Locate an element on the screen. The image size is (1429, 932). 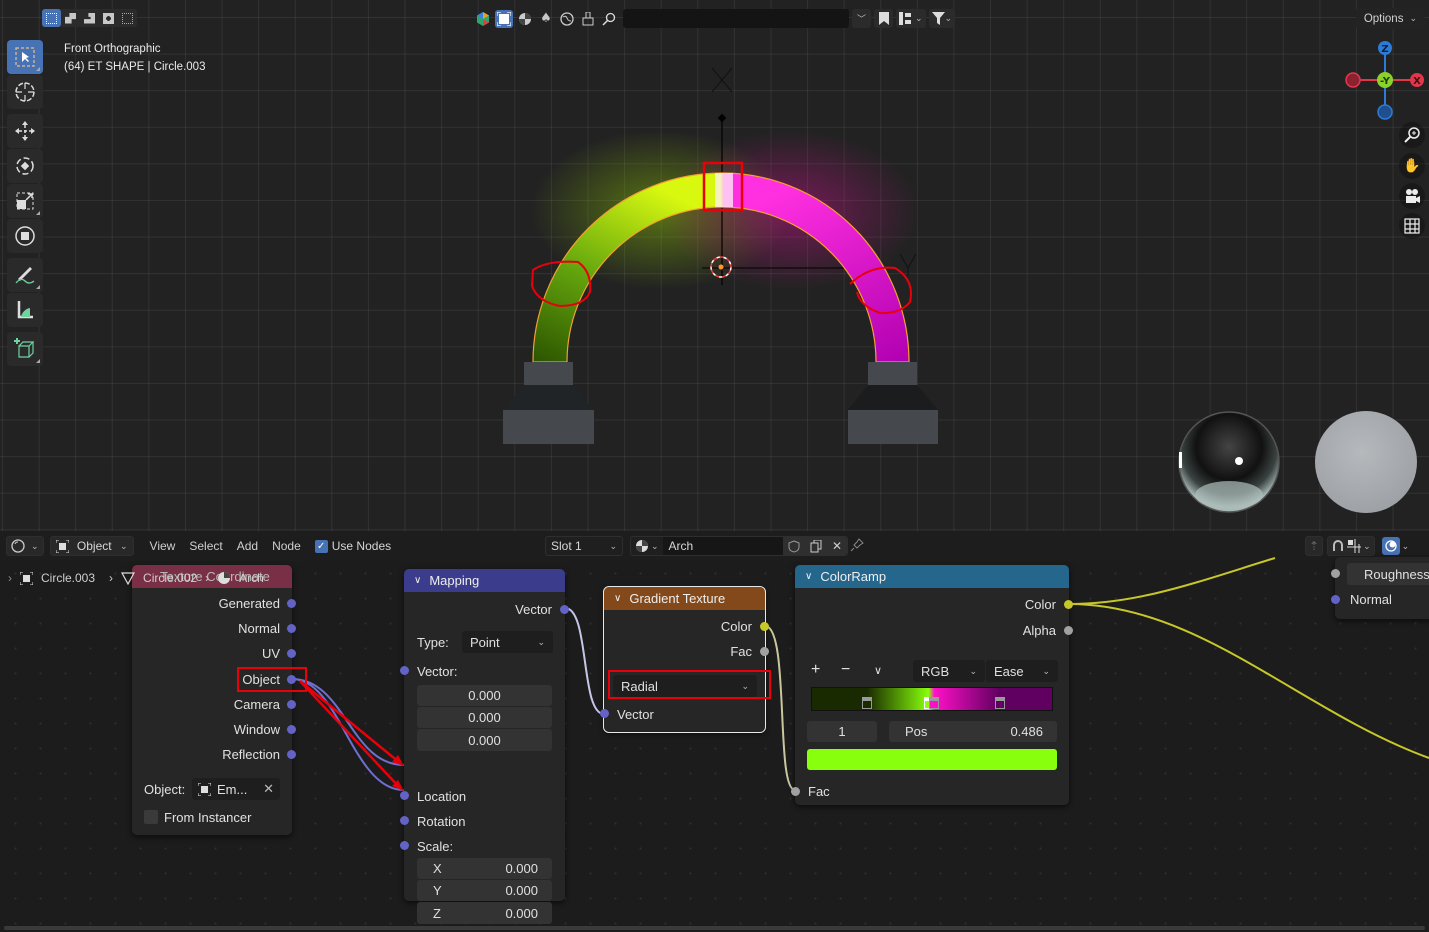
socket-alpha-out is located at coordinates (1068, 630).